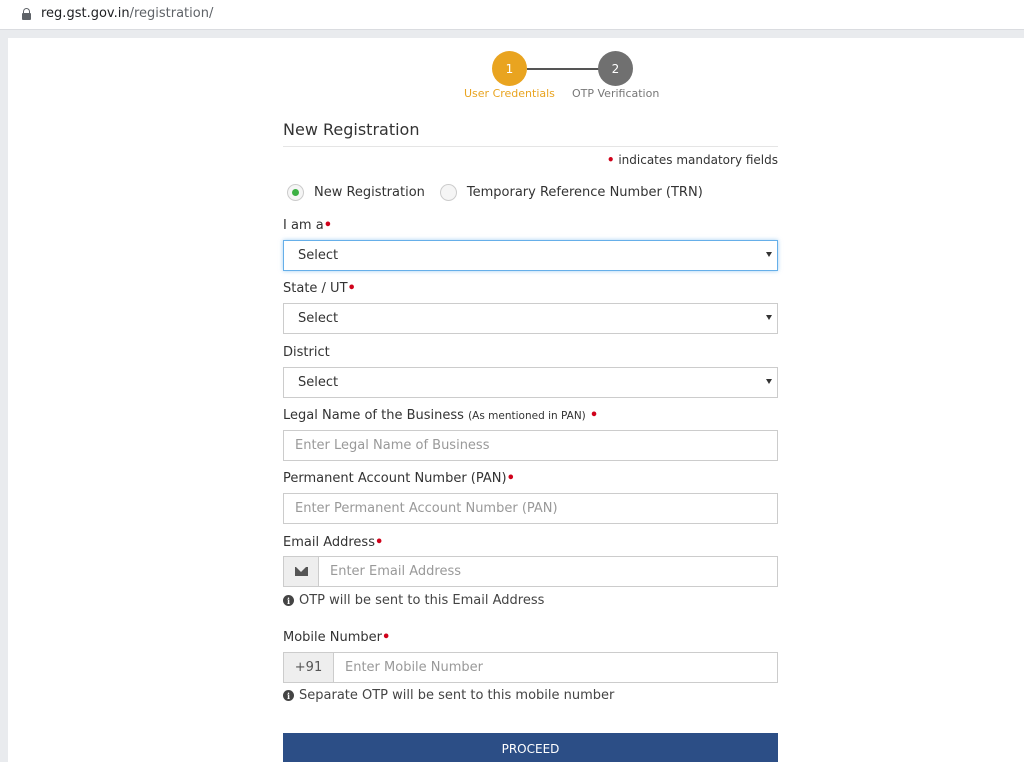  Describe the element at coordinates (530, 445) in the screenshot. I see `legal-name-input: Enter Legal Name of Business` at that location.